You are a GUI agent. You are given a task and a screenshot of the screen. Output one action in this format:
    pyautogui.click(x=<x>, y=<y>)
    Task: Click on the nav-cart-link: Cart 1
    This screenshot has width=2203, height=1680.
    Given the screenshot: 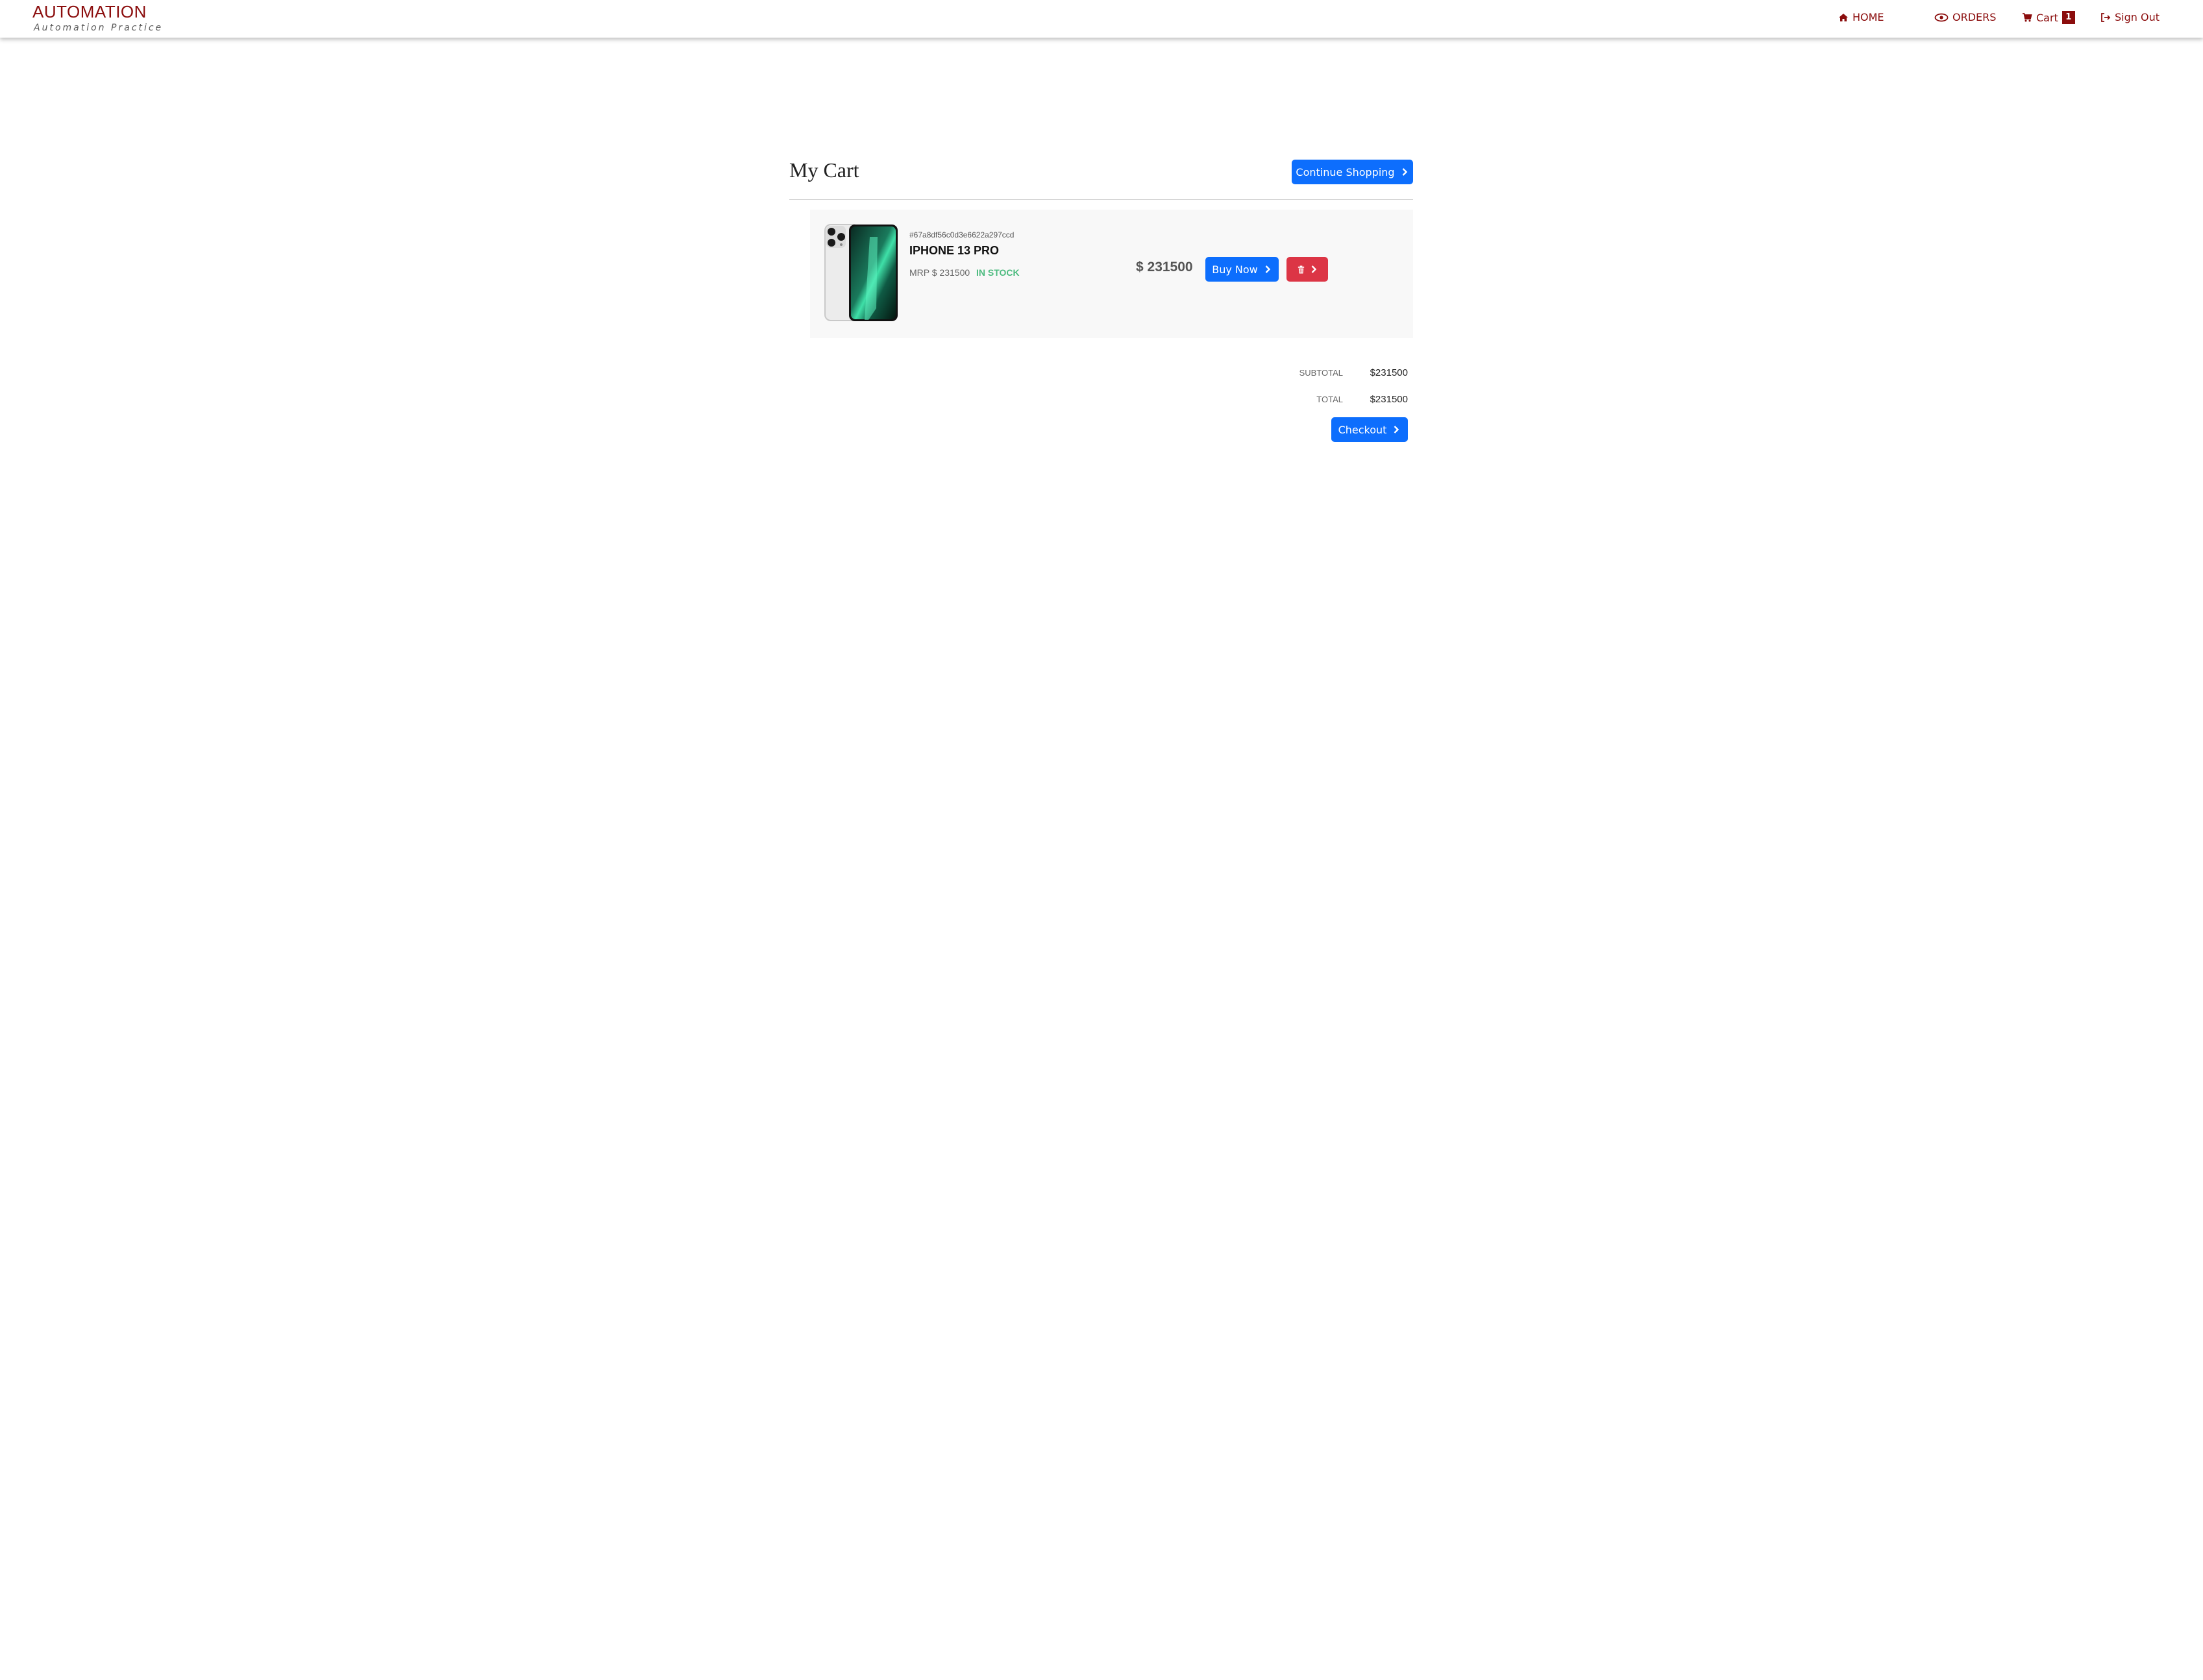 What is the action you would take?
    pyautogui.click(x=2048, y=17)
    